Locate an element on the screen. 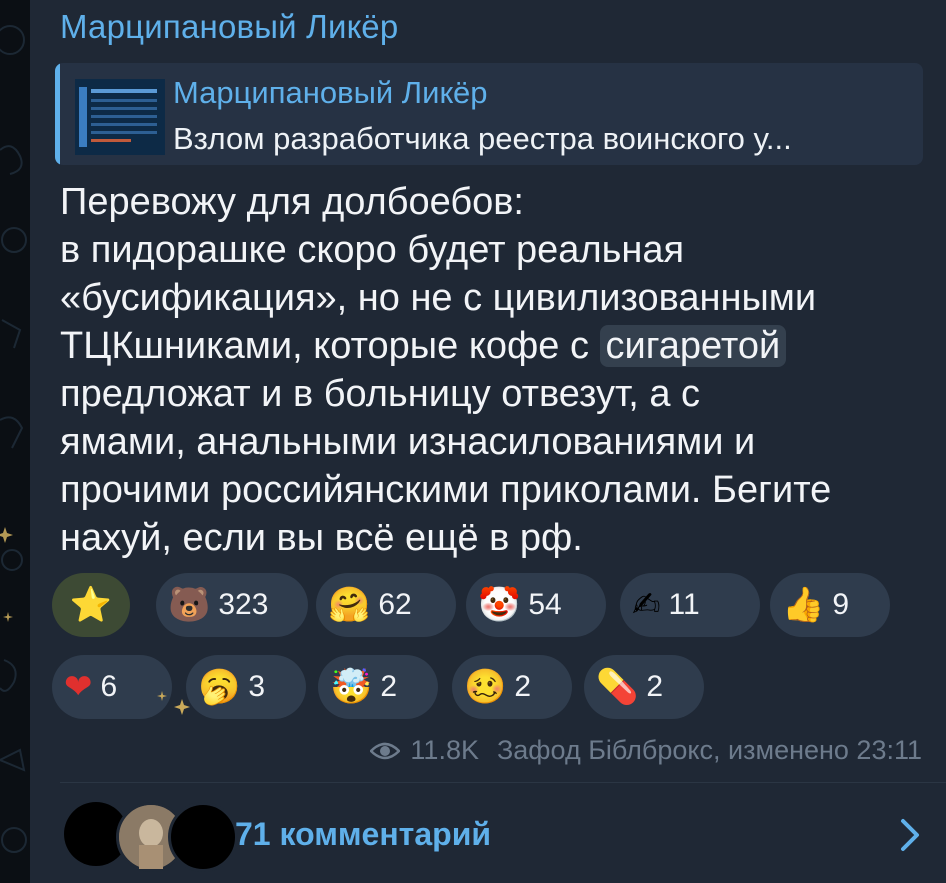 The width and height of the screenshot is (946, 883). reaction-heart: ❤ 6 is located at coordinates (112, 687).